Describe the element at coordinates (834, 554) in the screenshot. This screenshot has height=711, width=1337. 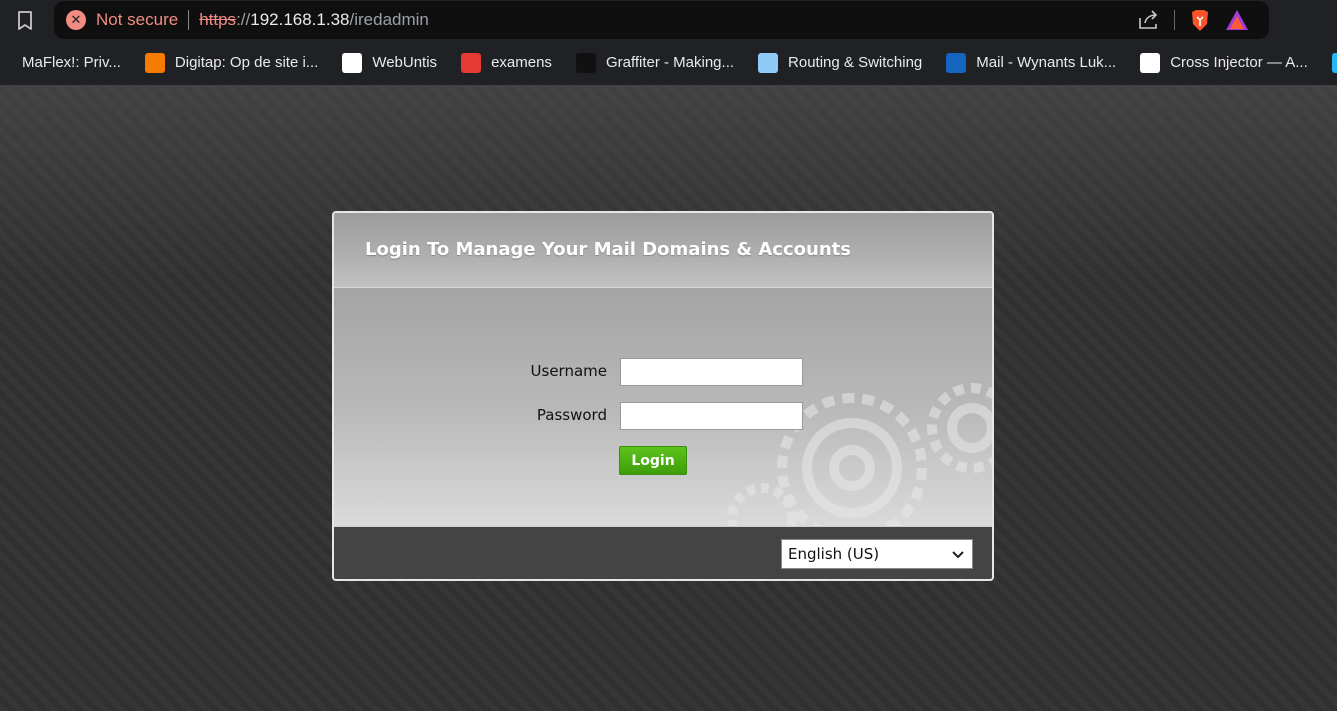
I see `language-selected: English (US)` at that location.